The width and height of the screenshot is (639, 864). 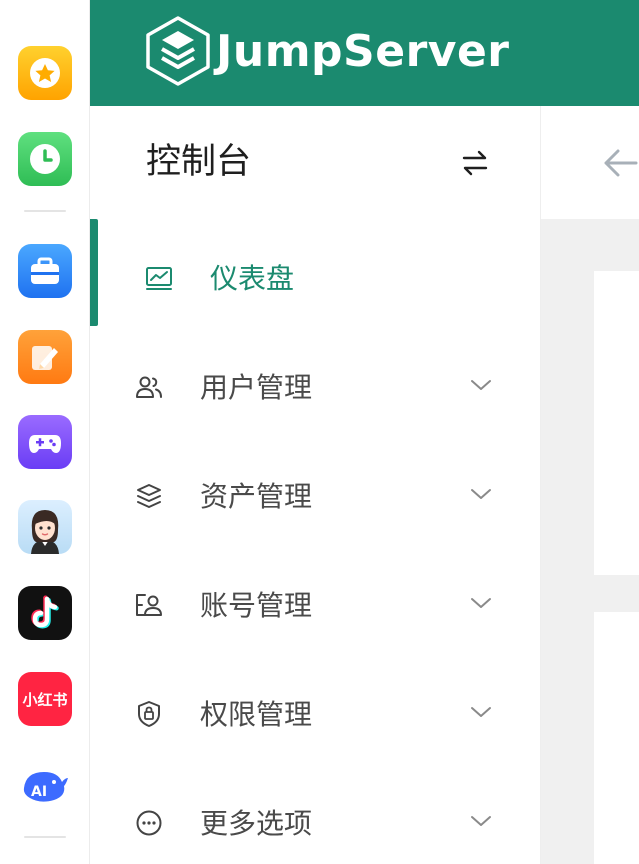 I want to click on nav-item-label: 权限管理, so click(x=256, y=714).